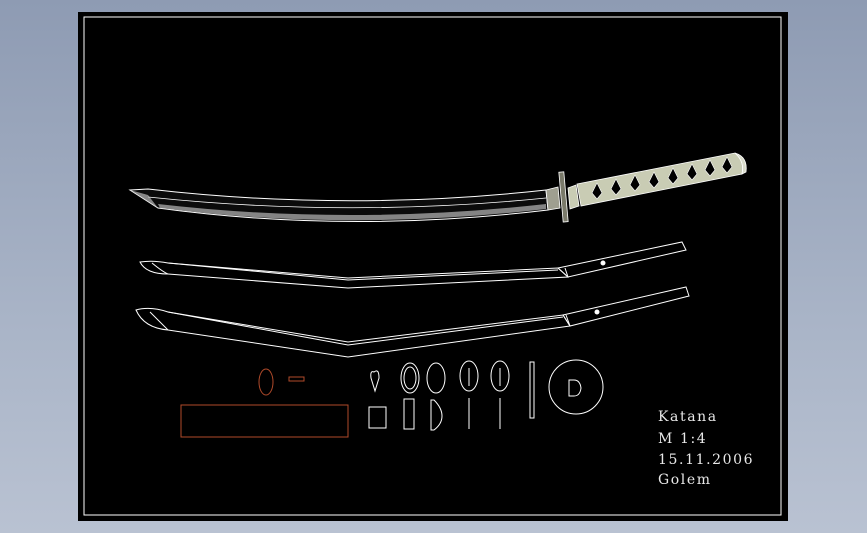 The width and height of the screenshot is (867, 533). Describe the element at coordinates (563, 197) in the screenshot. I see `tsuba` at that location.